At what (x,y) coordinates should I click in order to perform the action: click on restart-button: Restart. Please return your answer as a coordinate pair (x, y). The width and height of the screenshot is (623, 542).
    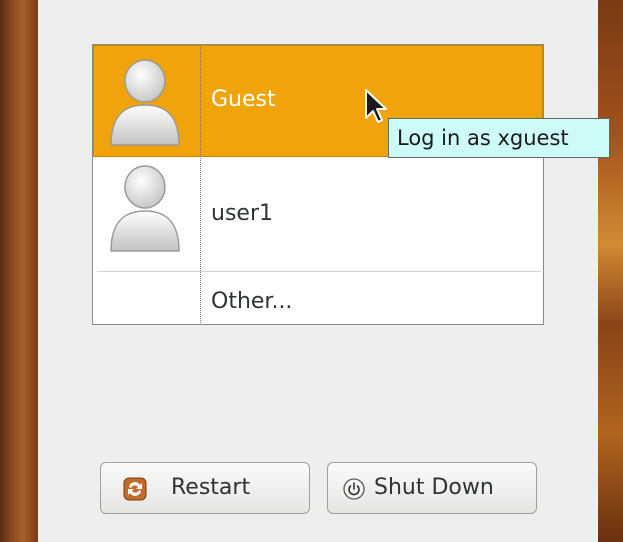
    Looking at the image, I should click on (205, 488).